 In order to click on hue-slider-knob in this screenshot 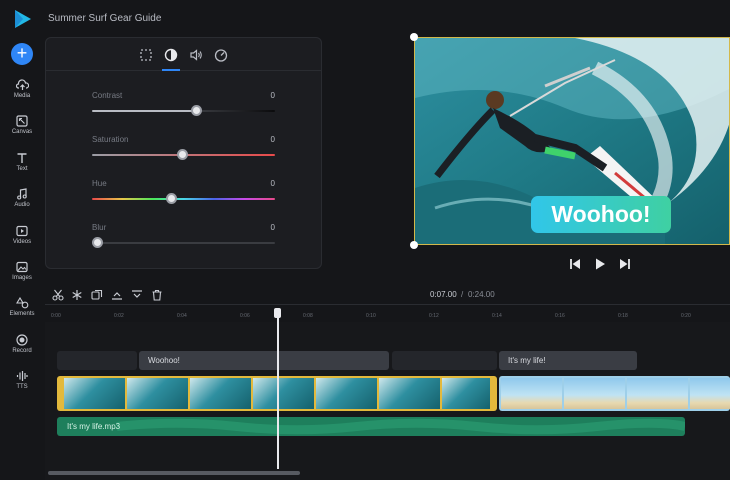, I will do `click(171, 198)`.